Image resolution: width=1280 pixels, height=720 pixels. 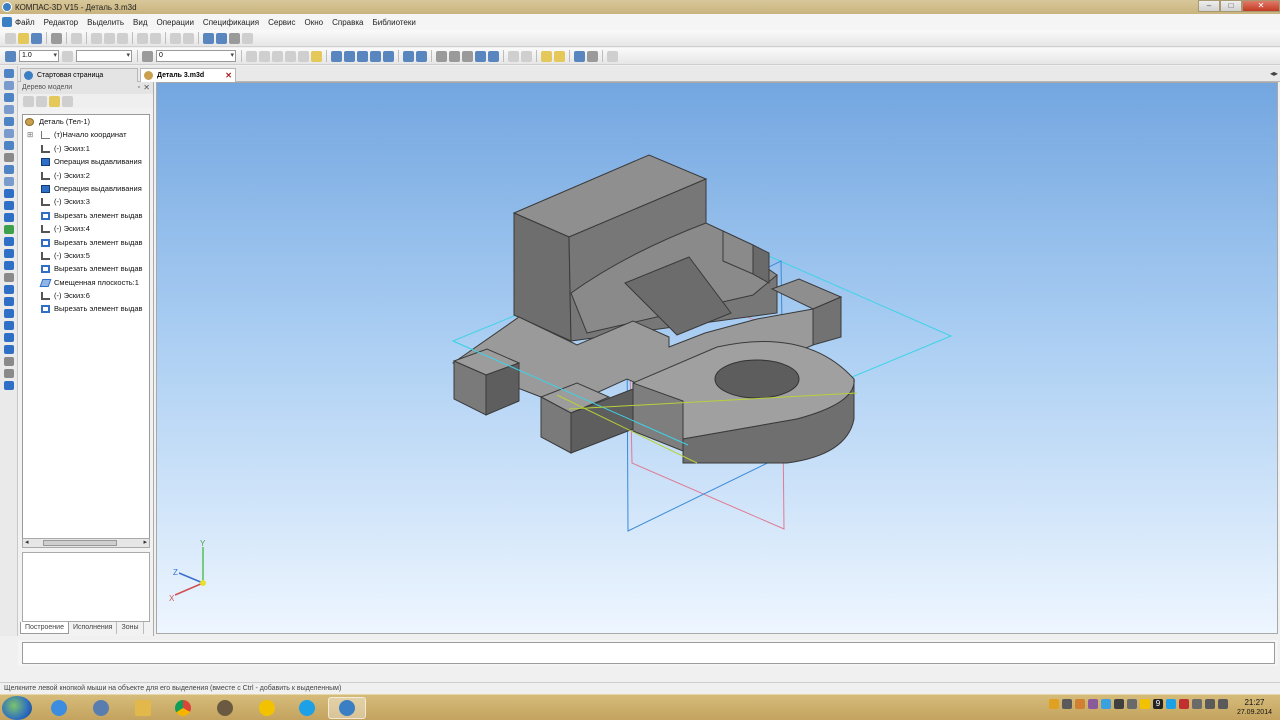 What do you see at coordinates (247, 38) in the screenshot?
I see `context-help-icon` at bounding box center [247, 38].